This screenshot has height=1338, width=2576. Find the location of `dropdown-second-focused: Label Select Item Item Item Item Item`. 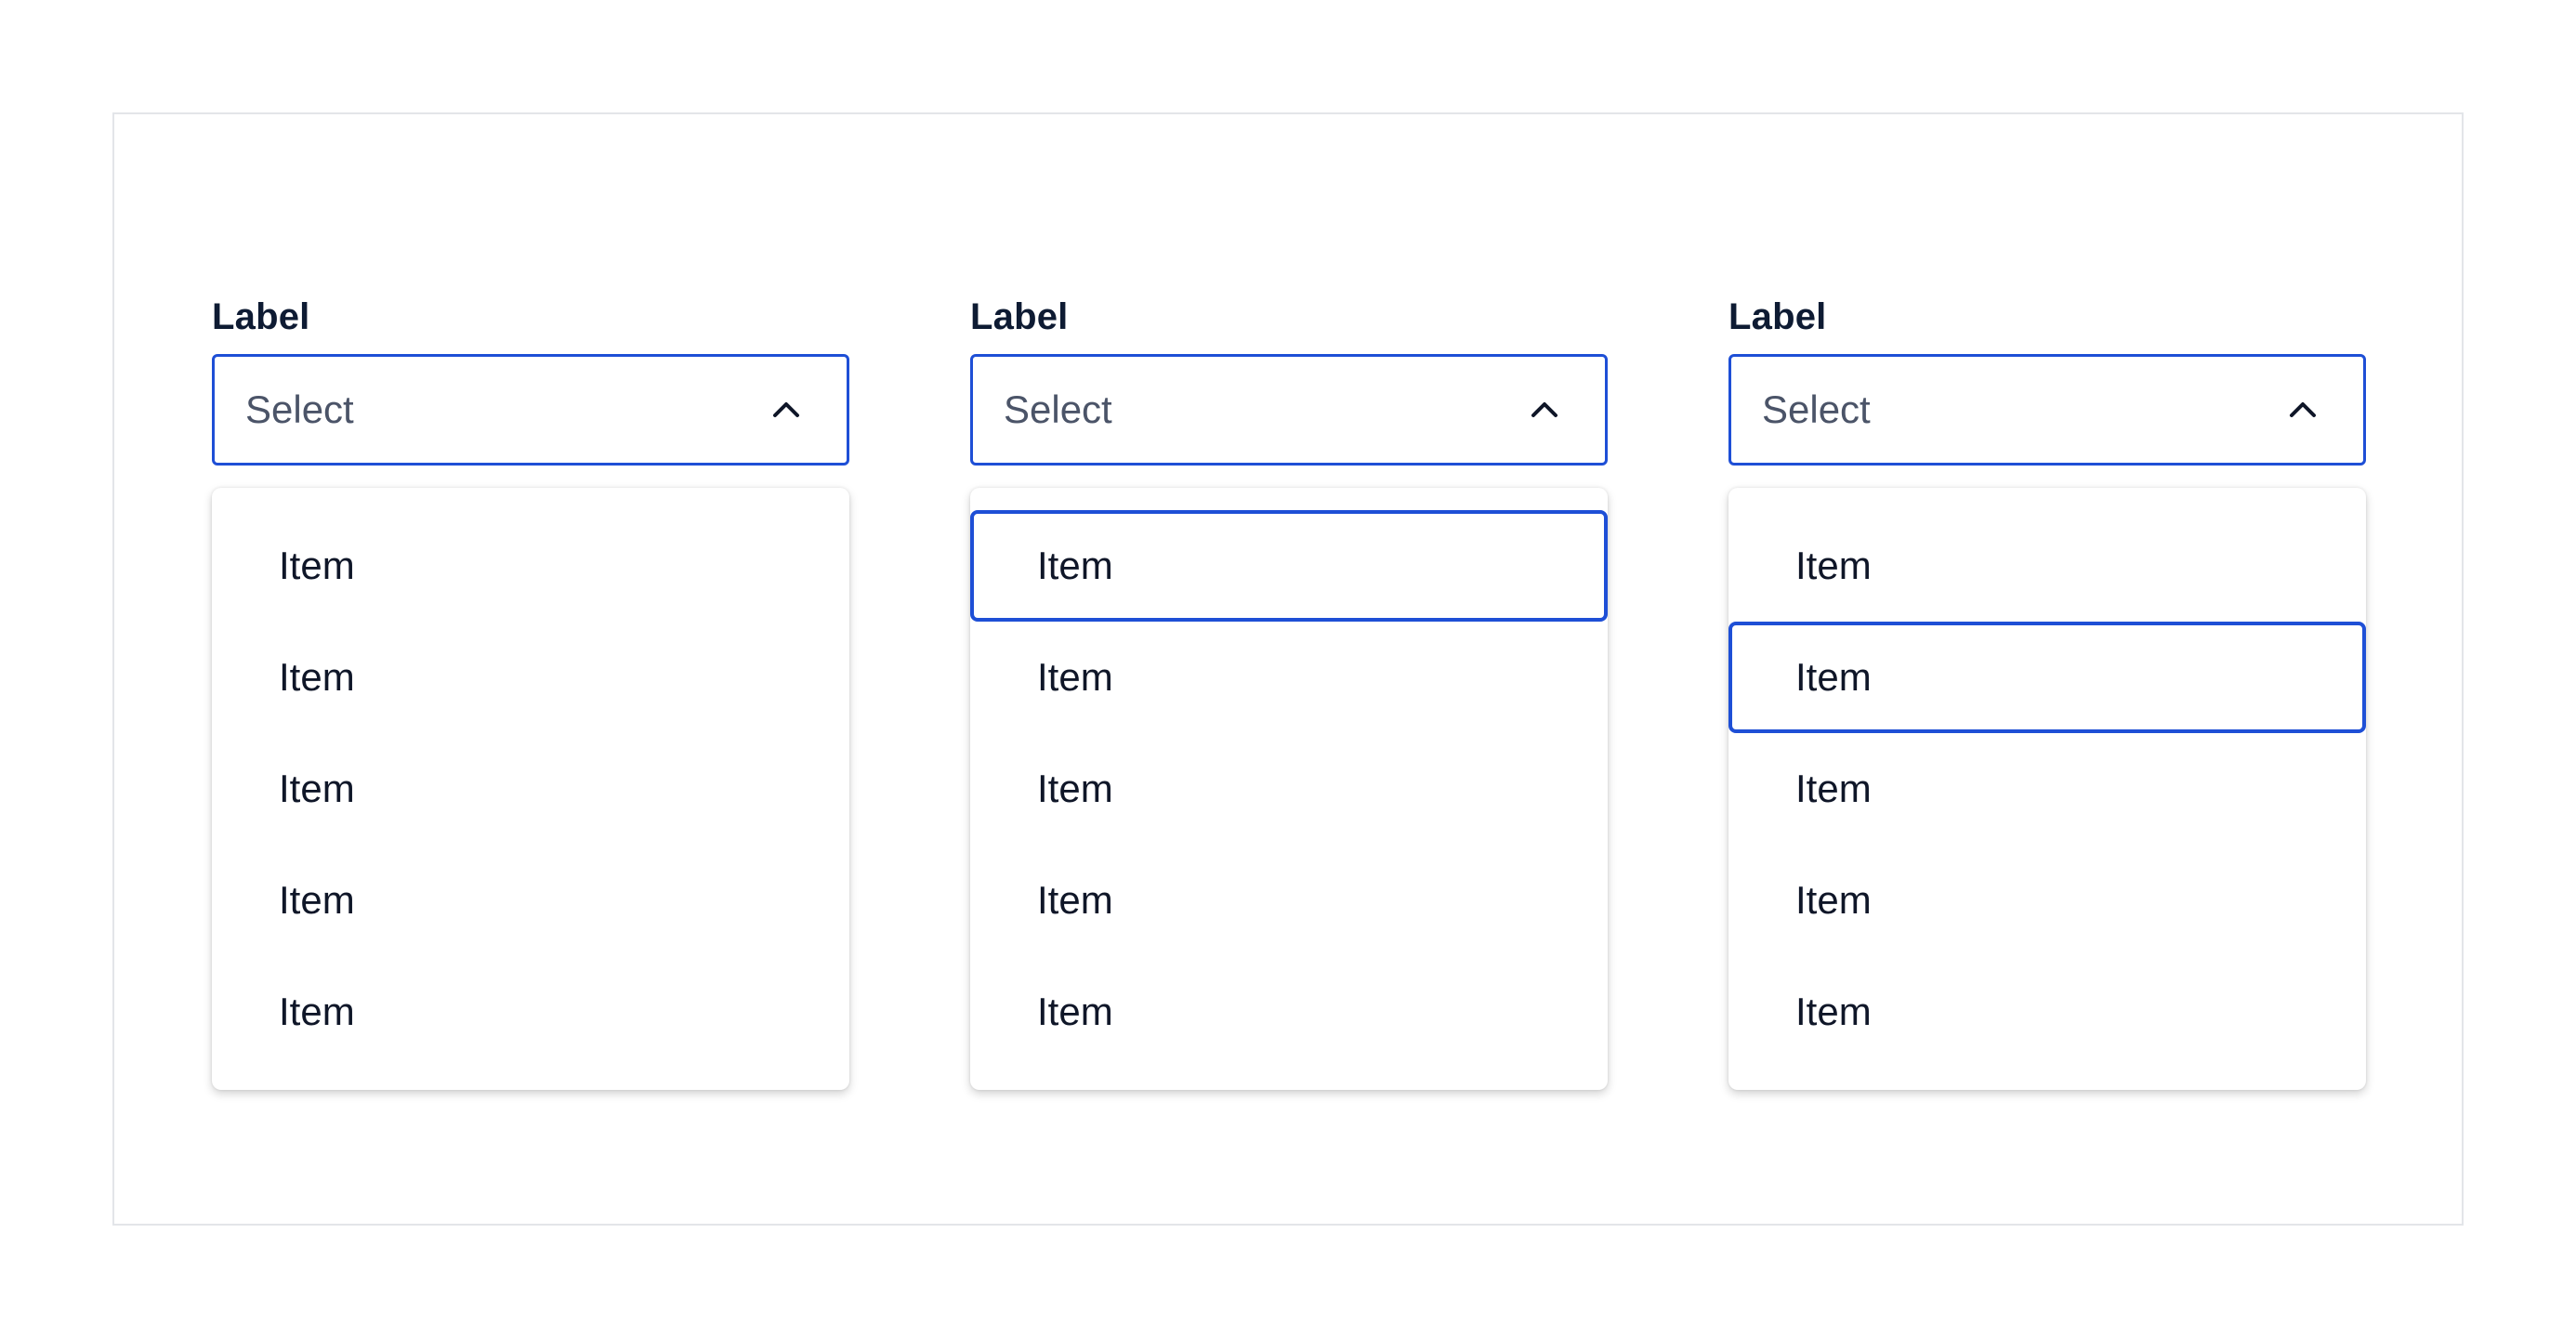

dropdown-second-focused: Label Select Item Item Item Item Item is located at coordinates (2047, 692).